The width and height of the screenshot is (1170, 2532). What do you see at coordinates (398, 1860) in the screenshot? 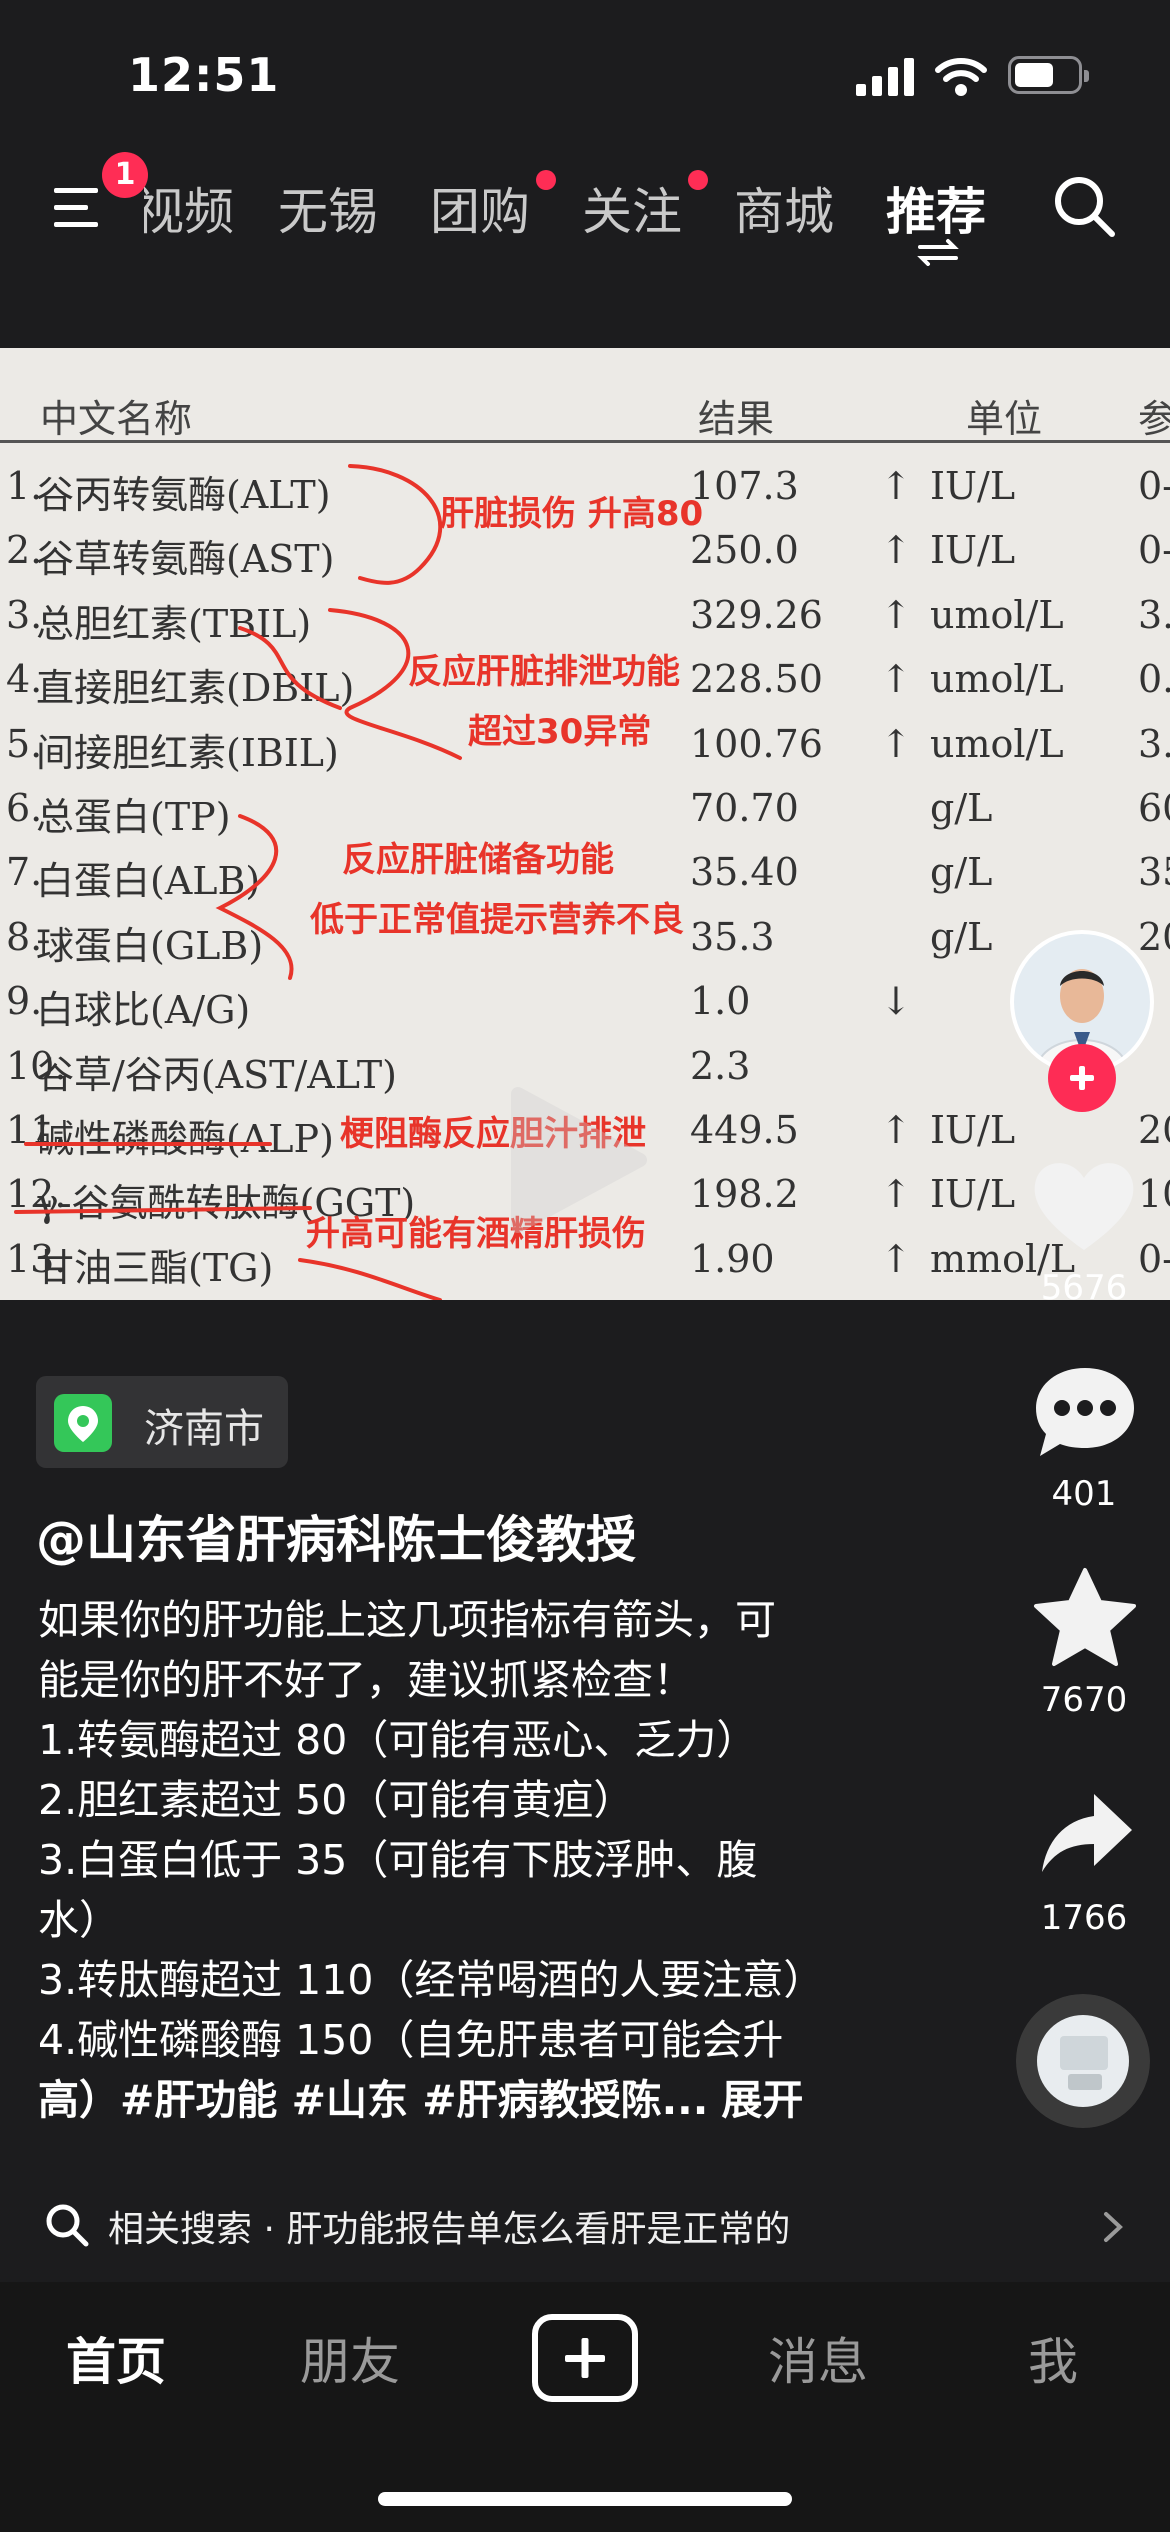
I see `desc-line: 3.白蛋白低于 35（可能有下肢浮肿、腹` at bounding box center [398, 1860].